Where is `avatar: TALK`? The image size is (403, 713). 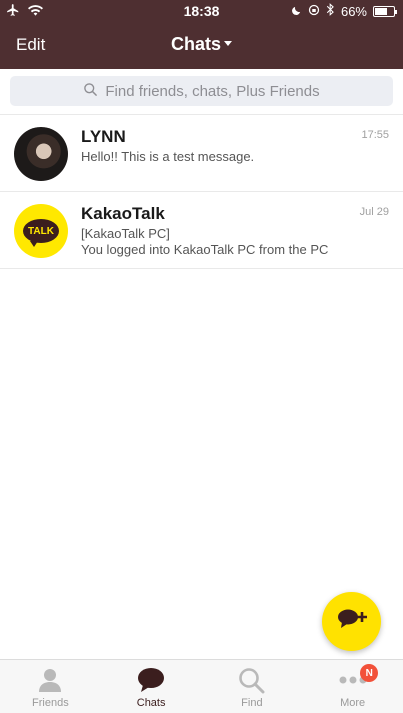
avatar: TALK is located at coordinates (41, 231).